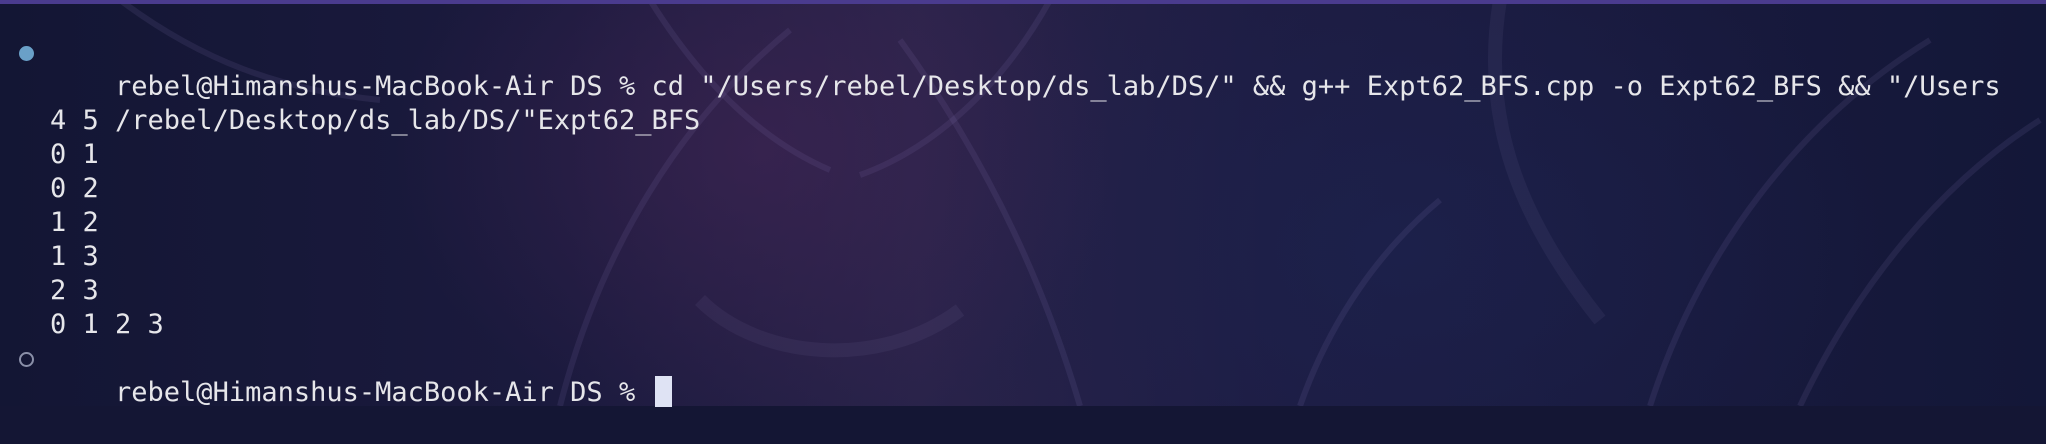 The width and height of the screenshot is (2046, 444). Describe the element at coordinates (1023, 257) in the screenshot. I see `output-line: 1 3` at that location.